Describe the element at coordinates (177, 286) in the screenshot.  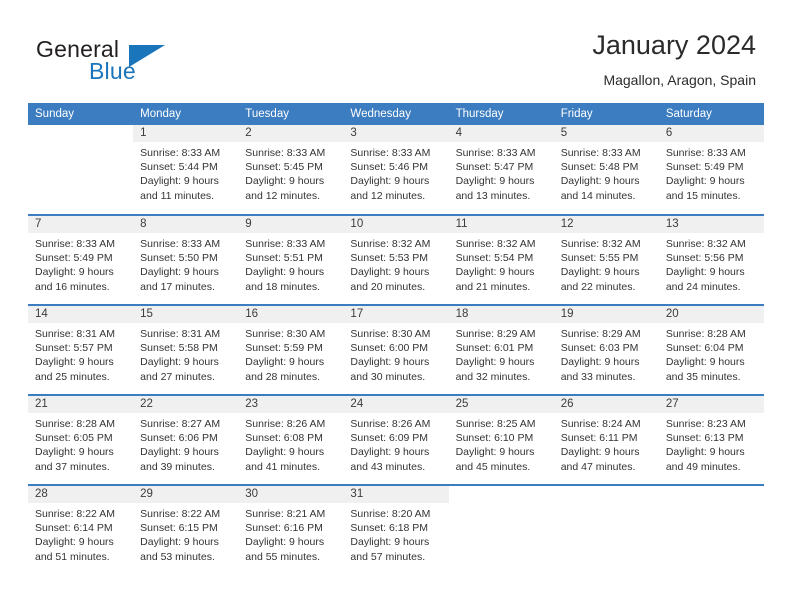
I see `daylight-duration-line2: and 17 minutes.` at that location.